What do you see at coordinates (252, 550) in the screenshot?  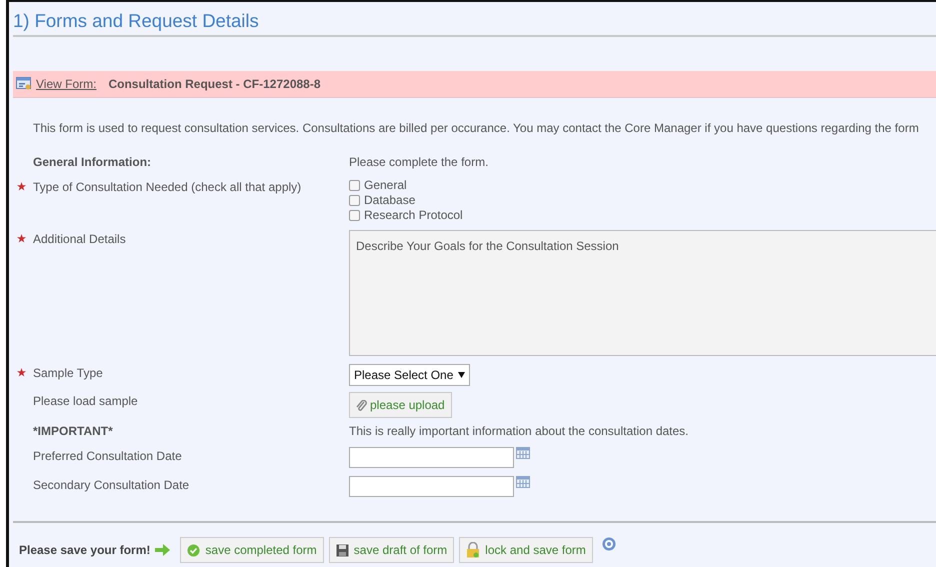 I see `save-button: save completed form` at bounding box center [252, 550].